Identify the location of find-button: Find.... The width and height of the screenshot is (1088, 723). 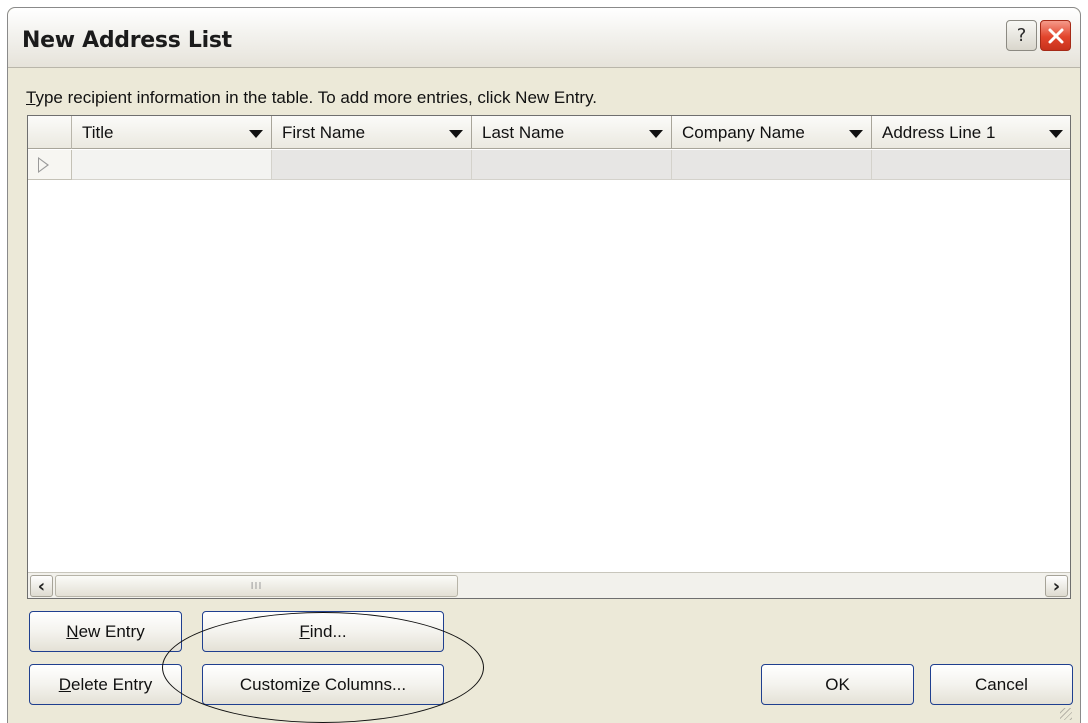
(323, 631).